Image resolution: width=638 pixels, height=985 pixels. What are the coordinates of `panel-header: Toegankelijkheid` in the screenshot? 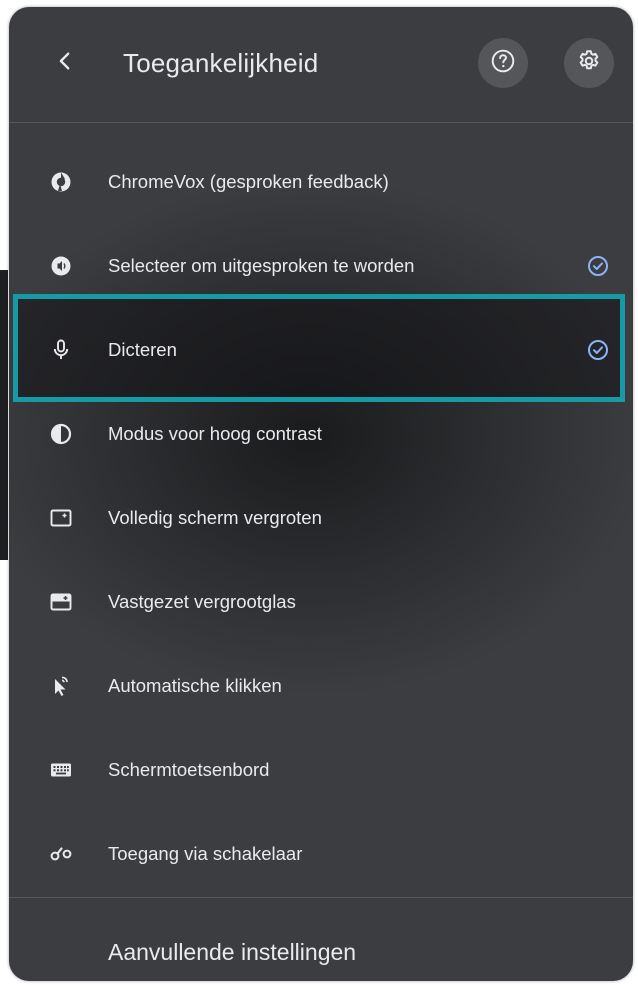 It's located at (321, 64).